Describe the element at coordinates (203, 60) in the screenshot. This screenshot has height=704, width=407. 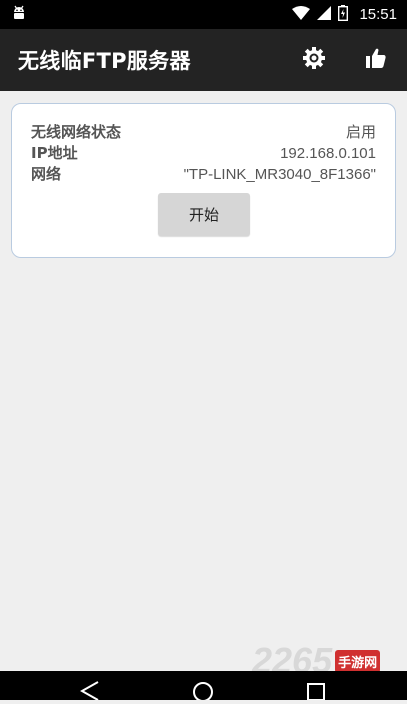
I see `app-bar: 无线临FTP服务器` at that location.